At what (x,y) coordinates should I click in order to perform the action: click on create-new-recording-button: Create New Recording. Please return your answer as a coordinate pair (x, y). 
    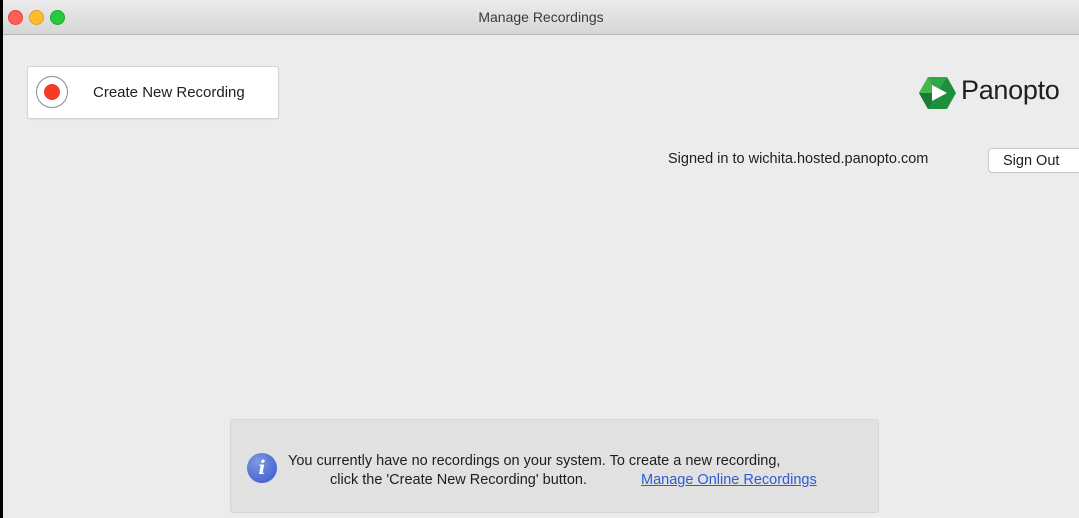
    Looking at the image, I should click on (153, 92).